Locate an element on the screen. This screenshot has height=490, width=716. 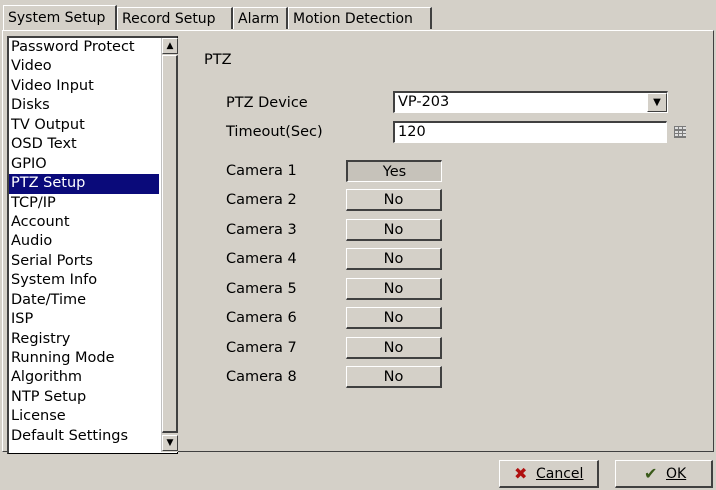
camera-8-toggle: No is located at coordinates (394, 377).